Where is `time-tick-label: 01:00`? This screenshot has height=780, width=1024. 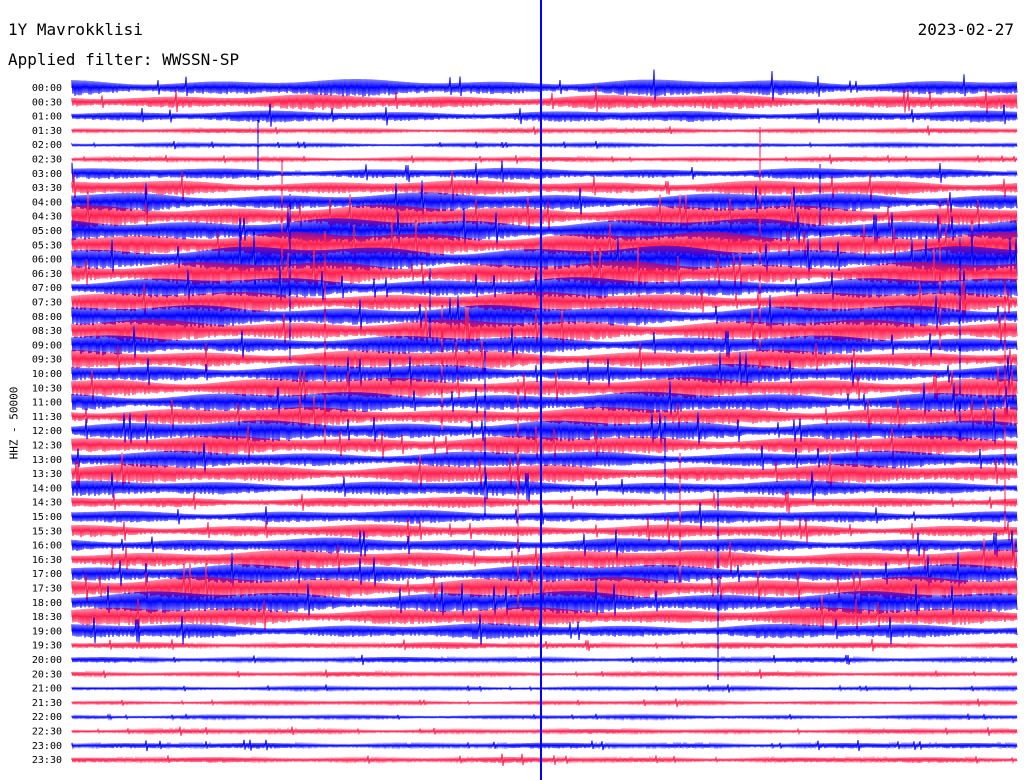 time-tick-label: 01:00 is located at coordinates (47, 117).